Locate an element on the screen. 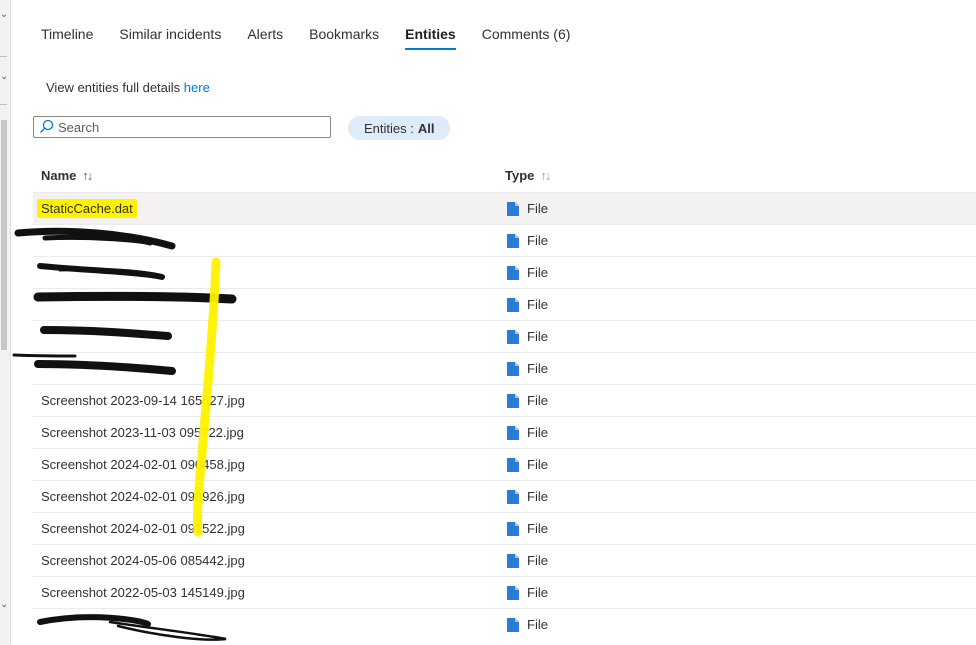 Image resolution: width=976 pixels, height=645 pixels. entity-name: Screenshot 2024-02-01 090458.jpg is located at coordinates (143, 464).